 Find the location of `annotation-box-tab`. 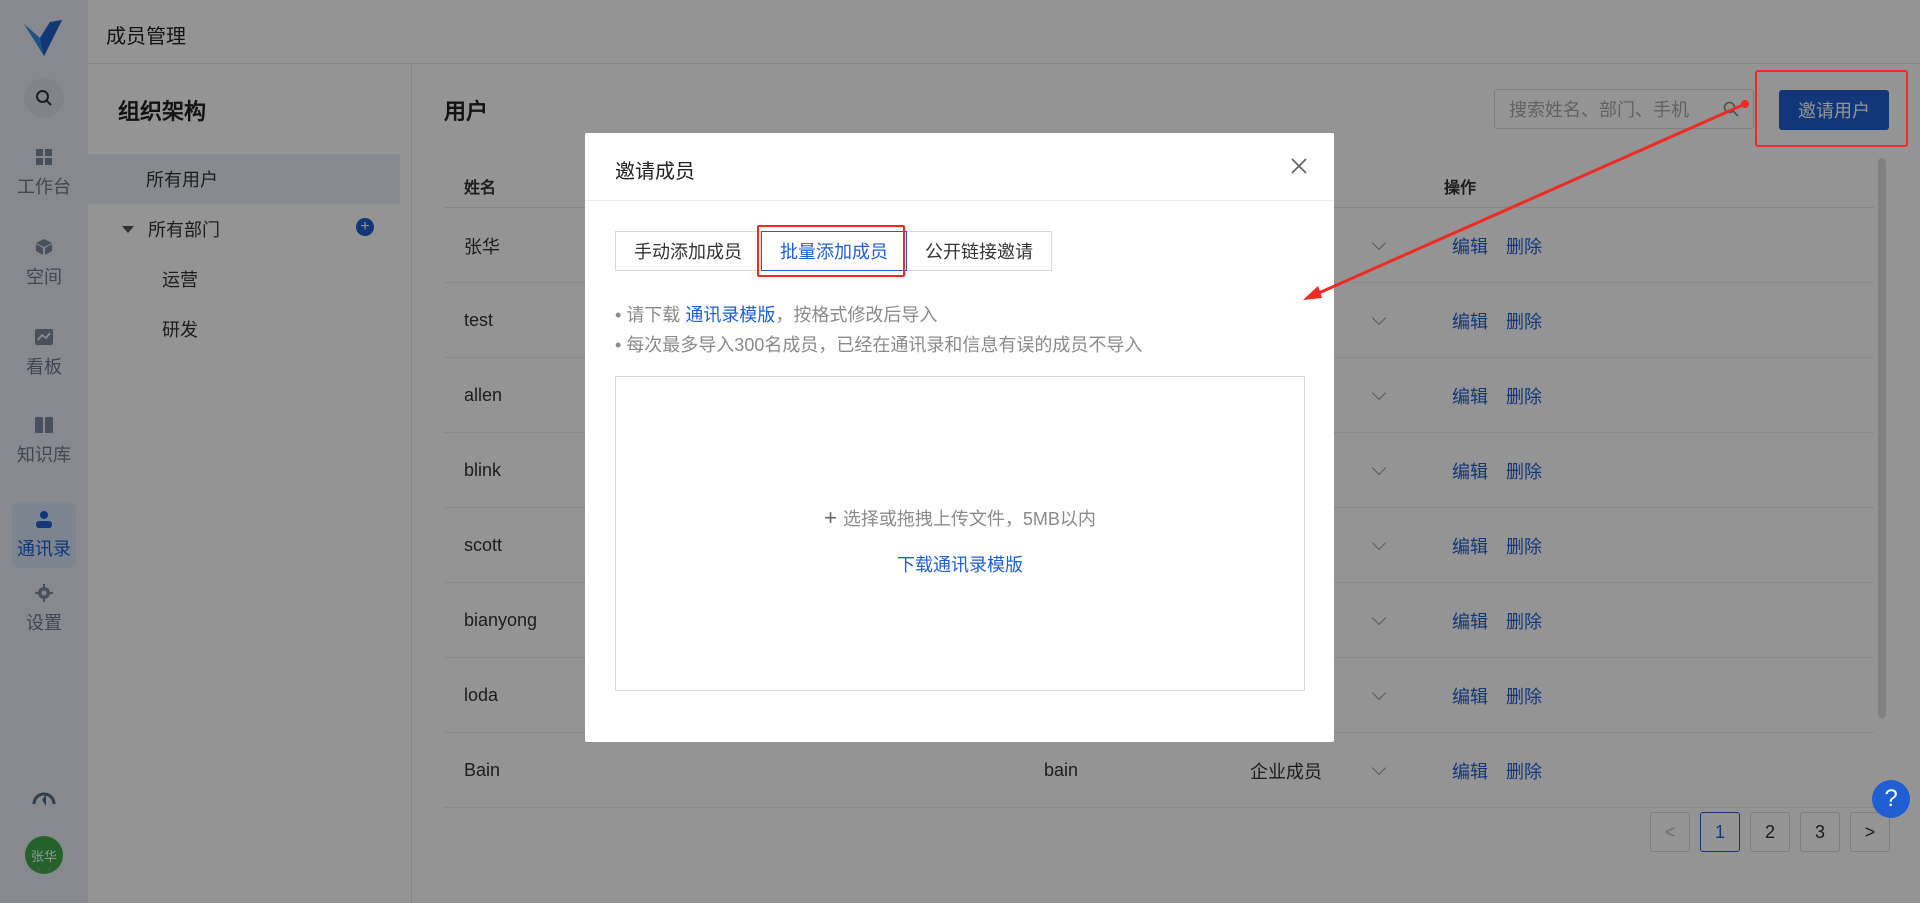

annotation-box-tab is located at coordinates (831, 251).